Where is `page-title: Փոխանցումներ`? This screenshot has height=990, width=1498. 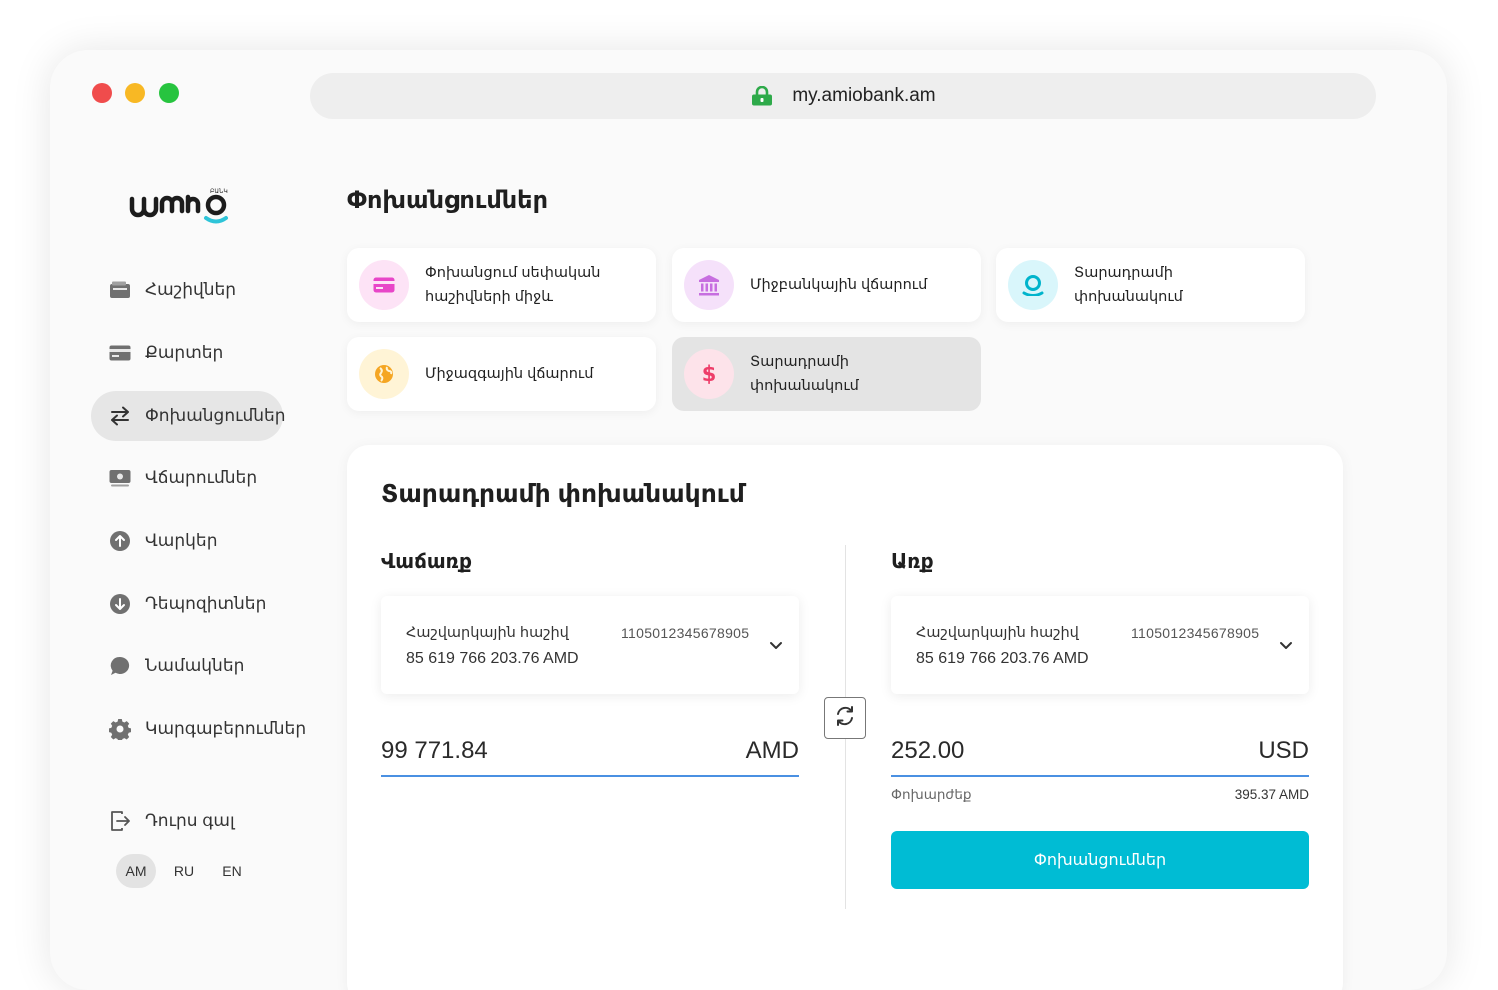 page-title: Փոխանցումներ is located at coordinates (447, 200).